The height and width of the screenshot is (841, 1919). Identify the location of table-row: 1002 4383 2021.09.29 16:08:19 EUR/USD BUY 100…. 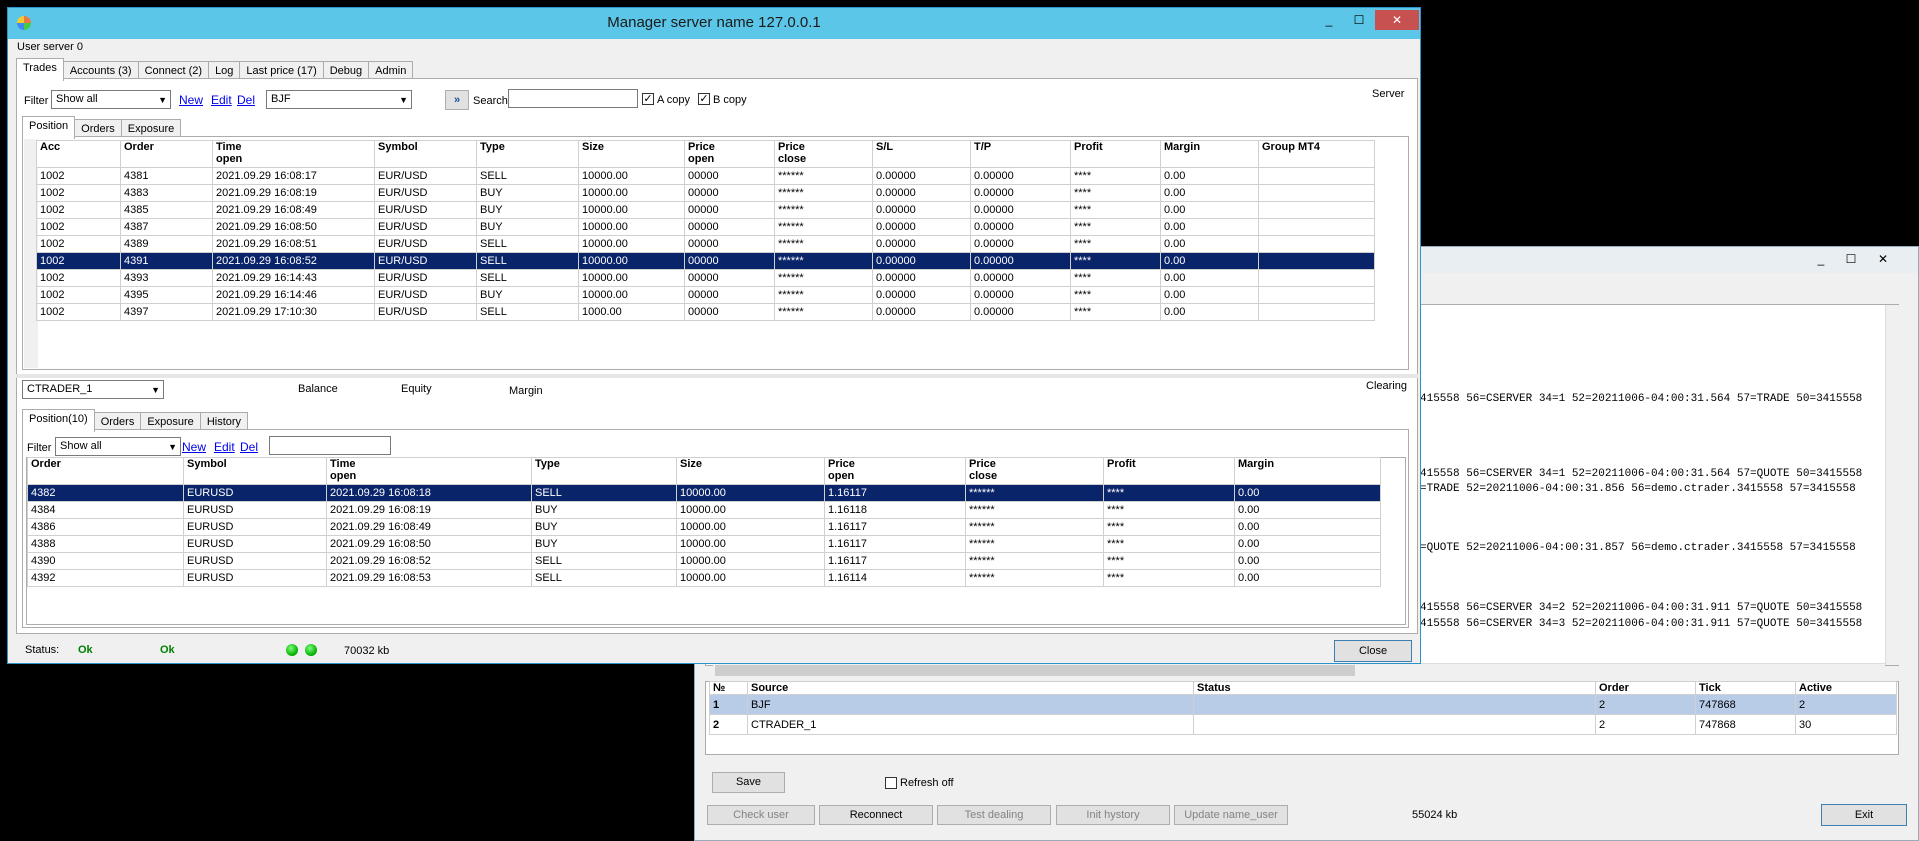
(705, 193).